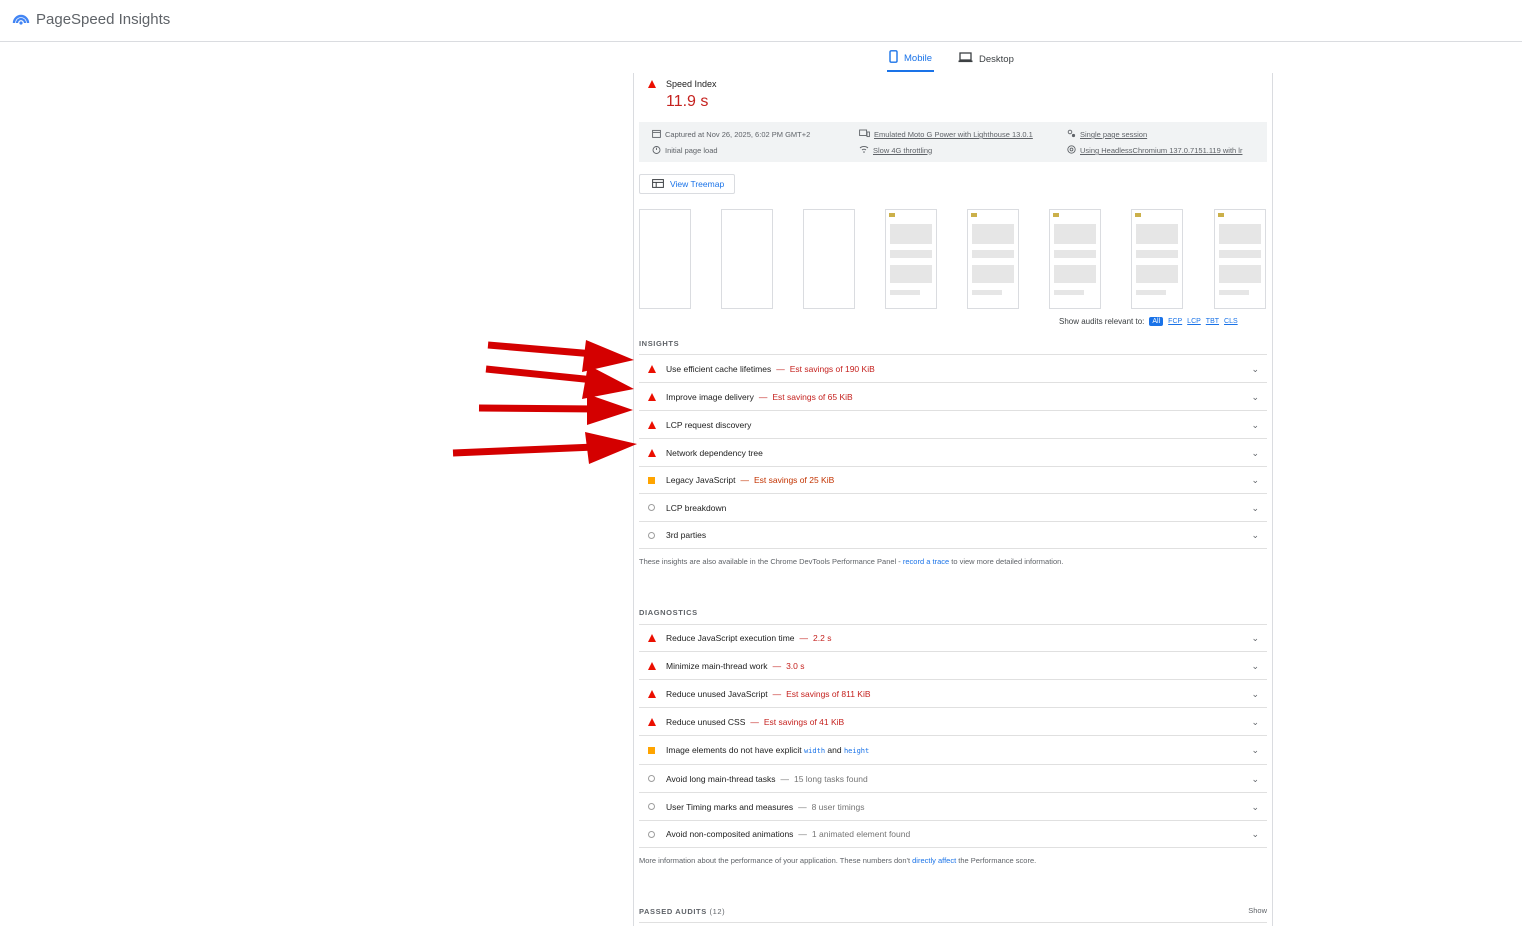 This screenshot has width=1522, height=926. I want to click on device-tabs: Mobile Desktop, so click(951, 59).